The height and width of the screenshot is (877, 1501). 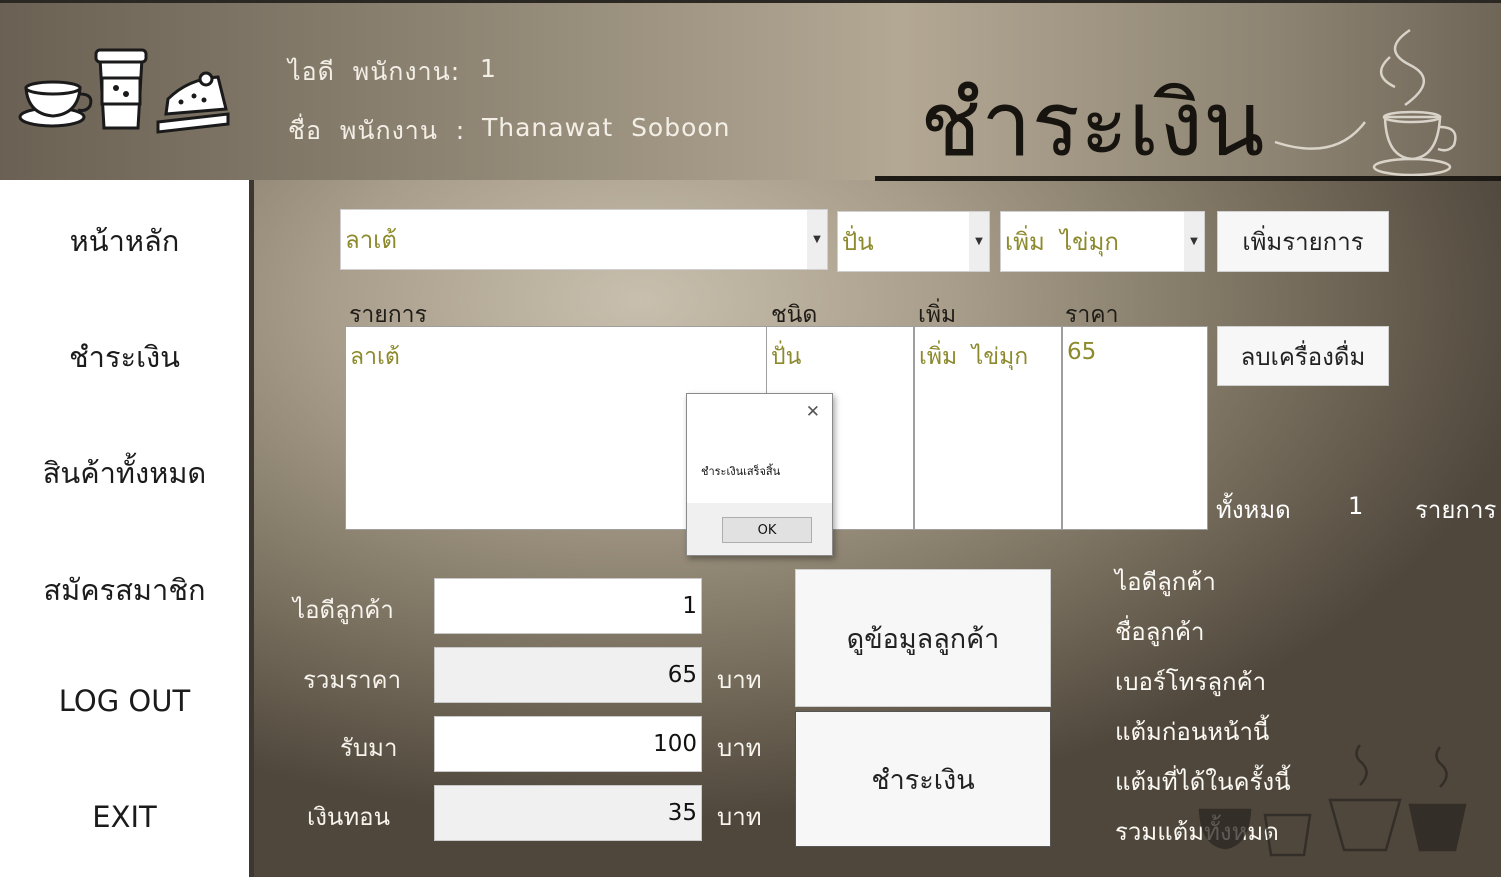 I want to click on customer-name-info: ชื่อลูกค้า, so click(x=1160, y=632).